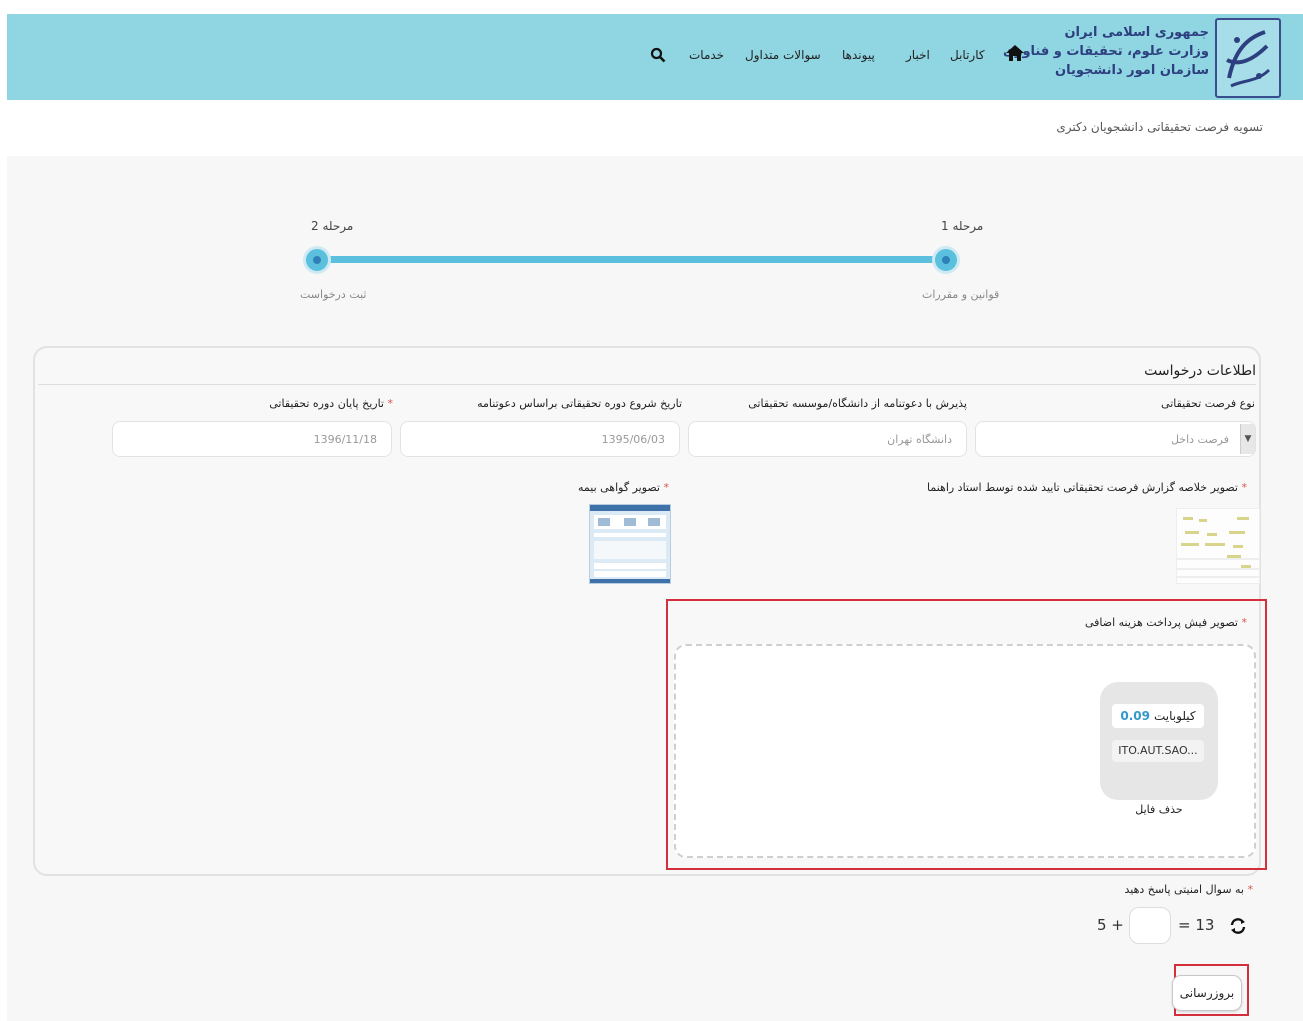 The height and width of the screenshot is (1021, 1303). What do you see at coordinates (647, 384) in the screenshot?
I see `panel-divider` at bounding box center [647, 384].